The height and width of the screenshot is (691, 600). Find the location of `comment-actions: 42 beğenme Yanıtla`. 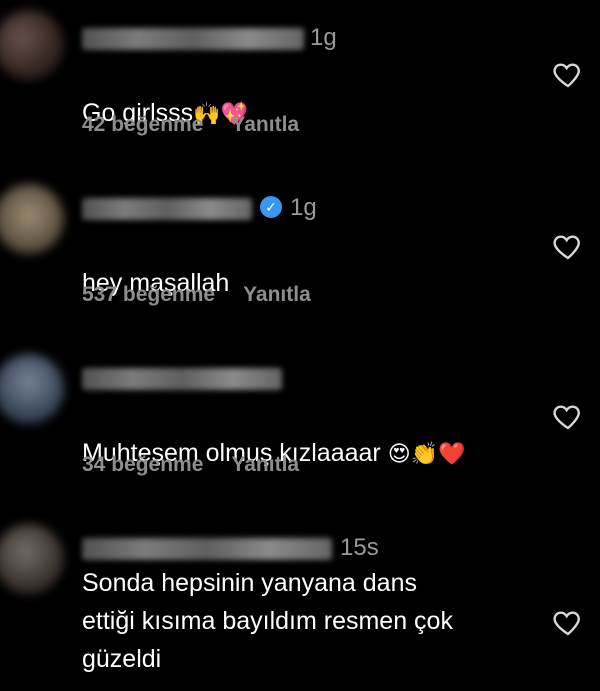

comment-actions: 42 beğenme Yanıtla is located at coordinates (190, 125).